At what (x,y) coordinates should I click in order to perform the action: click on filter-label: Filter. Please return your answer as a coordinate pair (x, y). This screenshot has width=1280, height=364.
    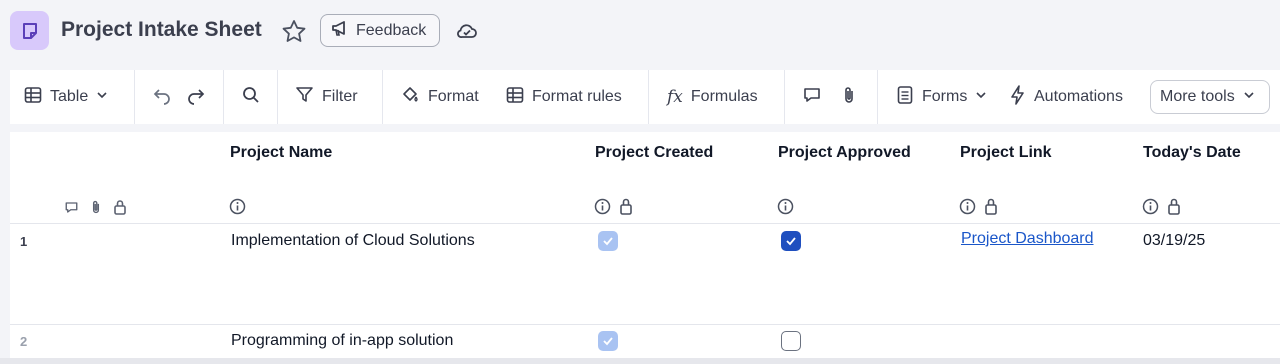
    Looking at the image, I should click on (340, 96).